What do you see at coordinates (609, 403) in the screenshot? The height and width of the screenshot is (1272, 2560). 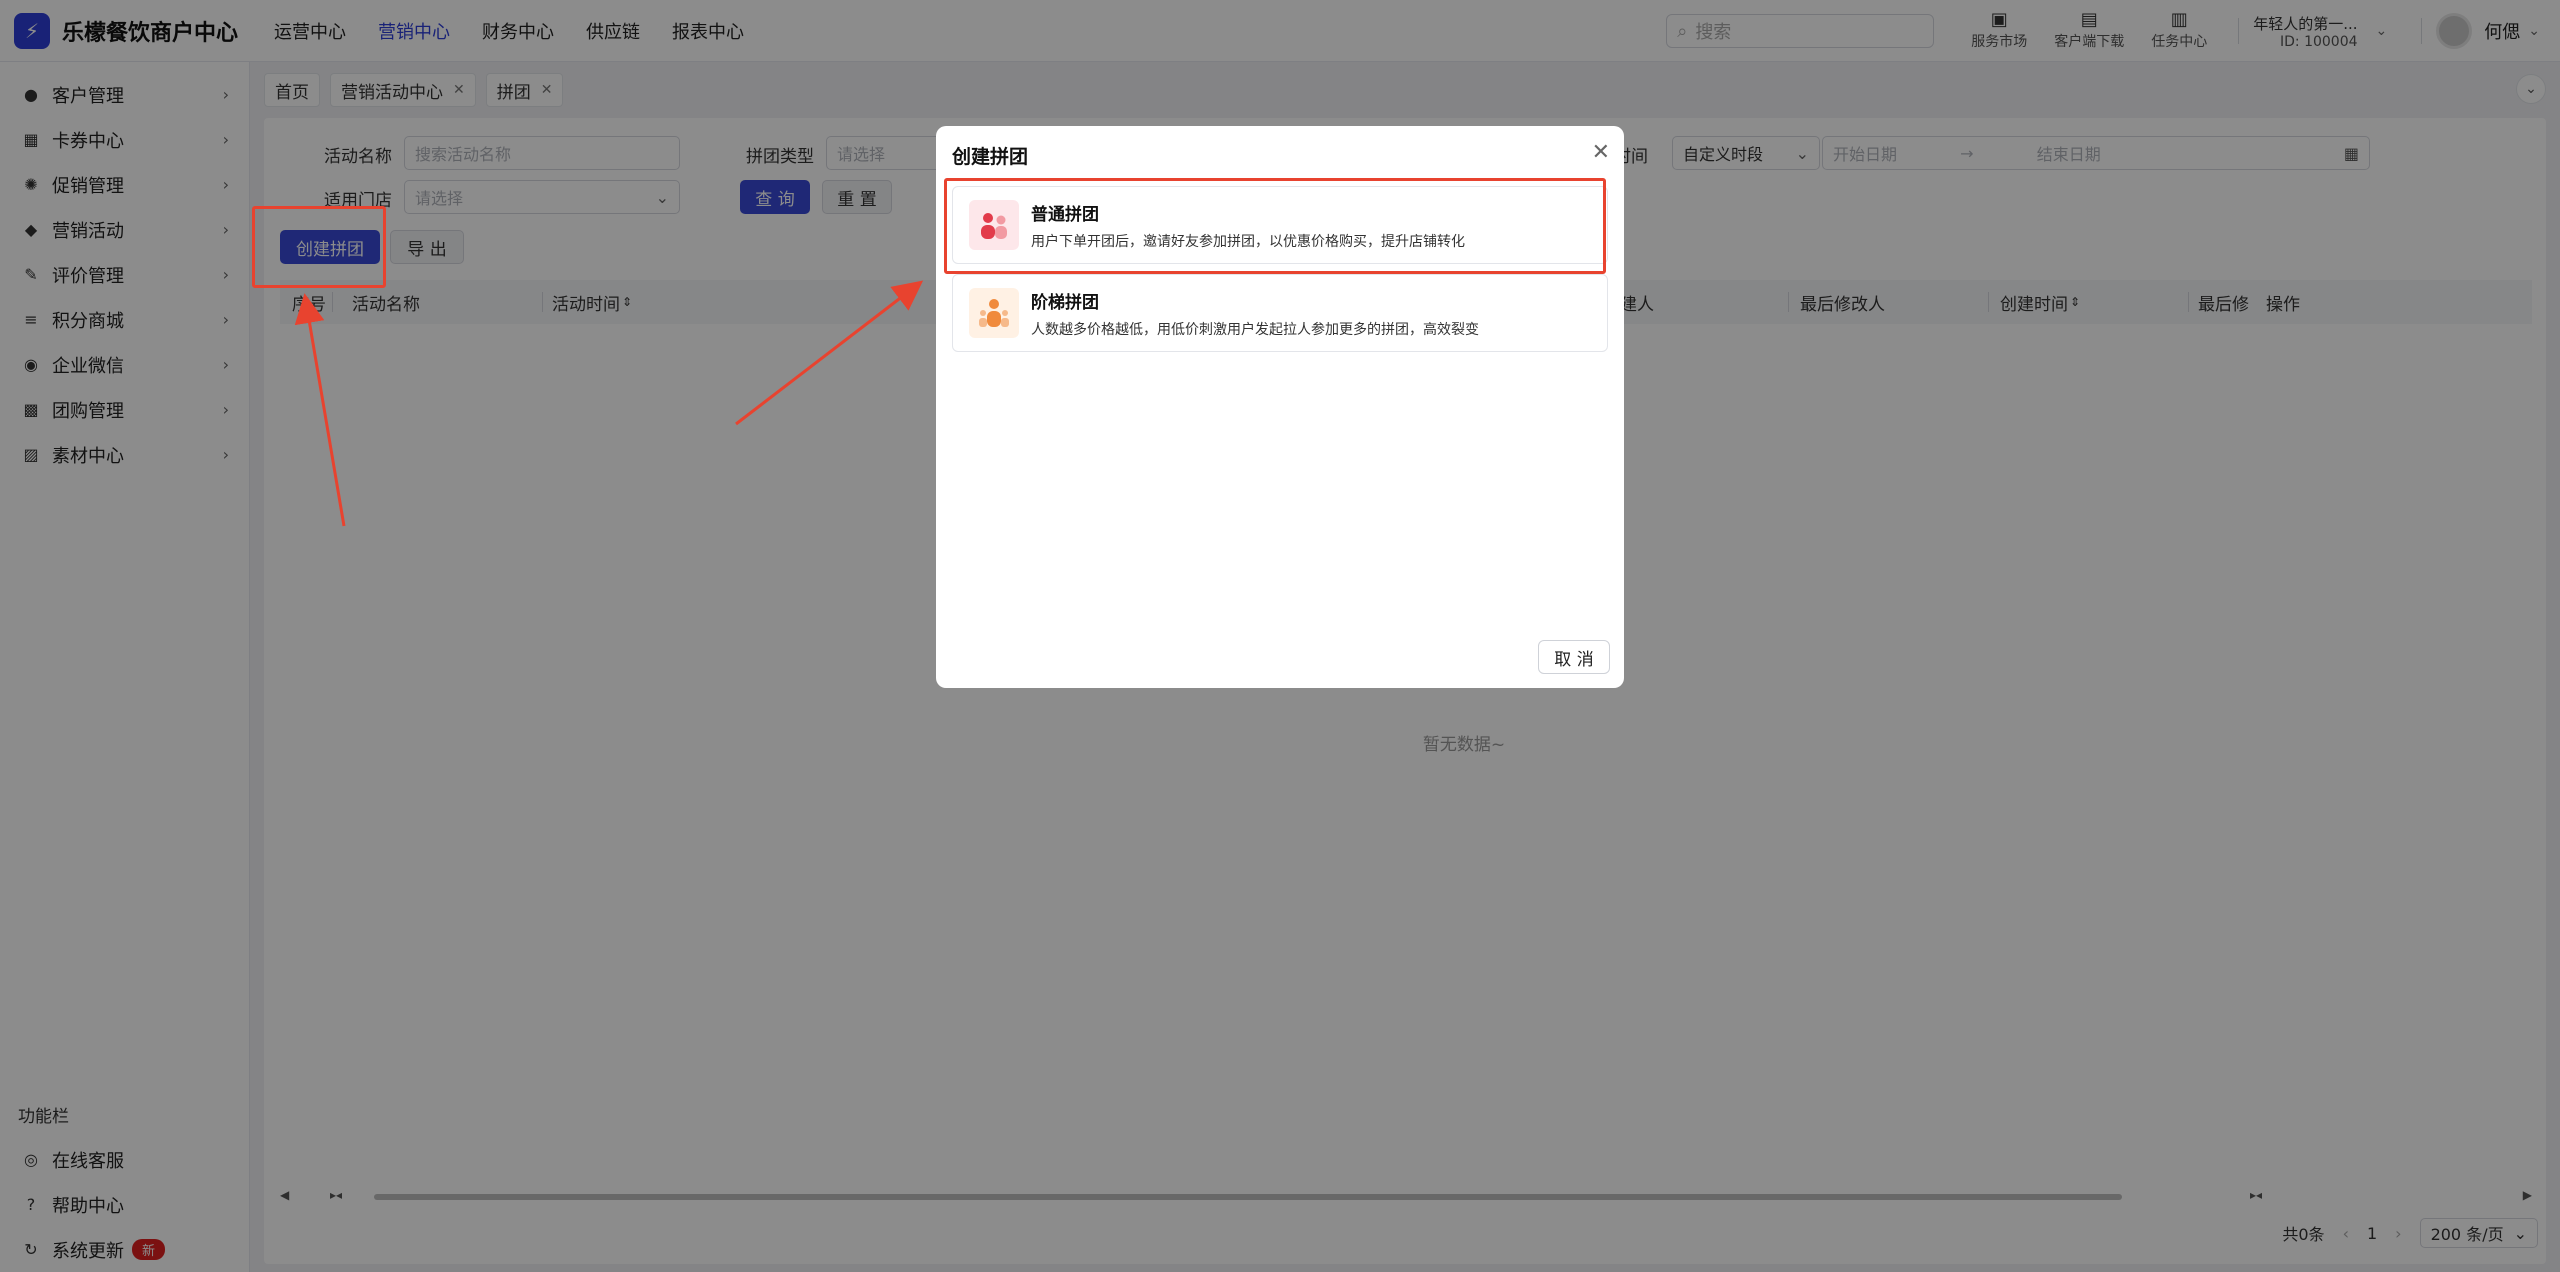 I see `annotation-arrows` at bounding box center [609, 403].